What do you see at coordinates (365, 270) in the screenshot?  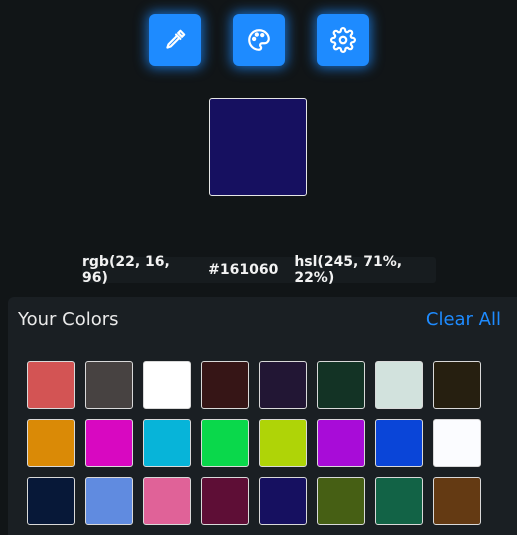 I see `hsl-value: hsl(245, 71%, 22%)` at bounding box center [365, 270].